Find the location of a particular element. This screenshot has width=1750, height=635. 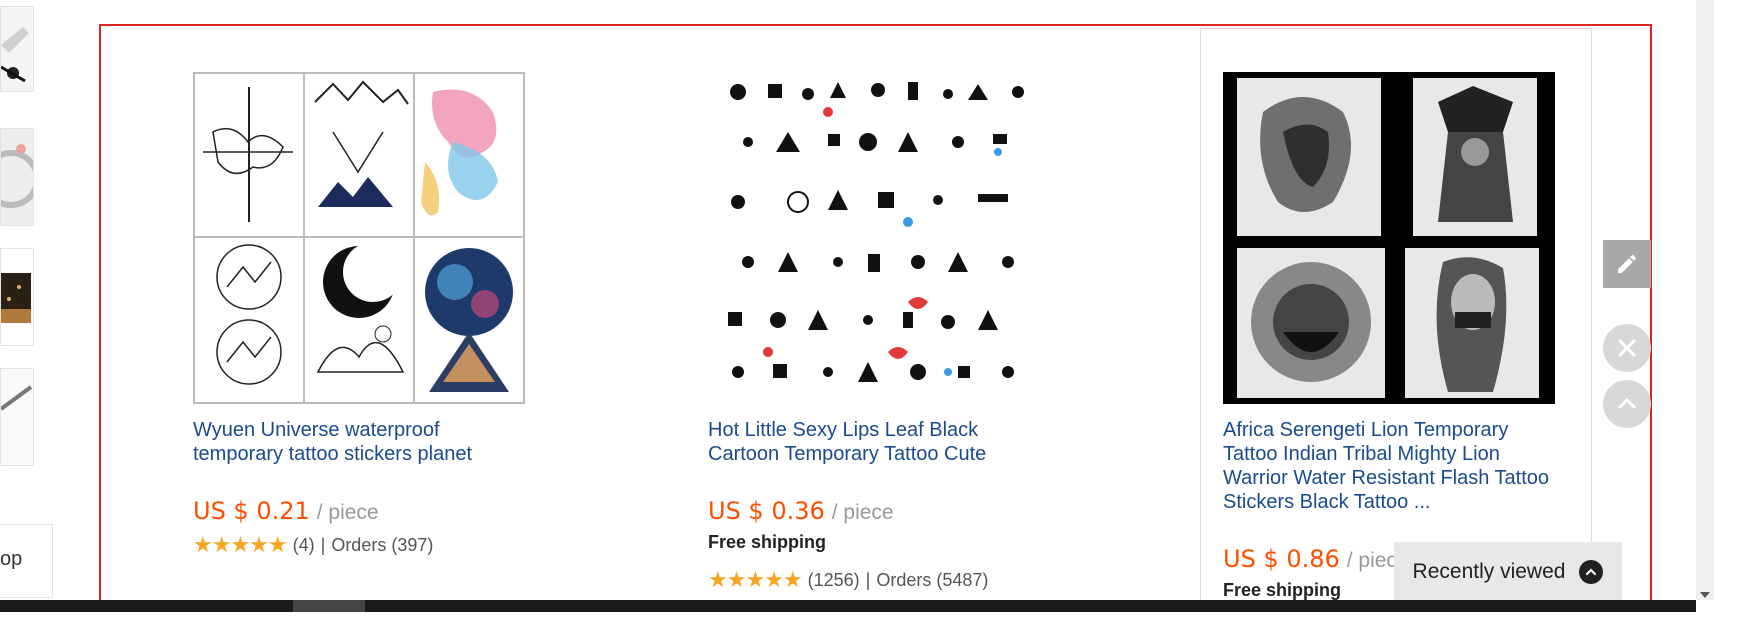

rating-row-2: ★★★★★ (1256) | Orders (5487) is located at coordinates (878, 580).